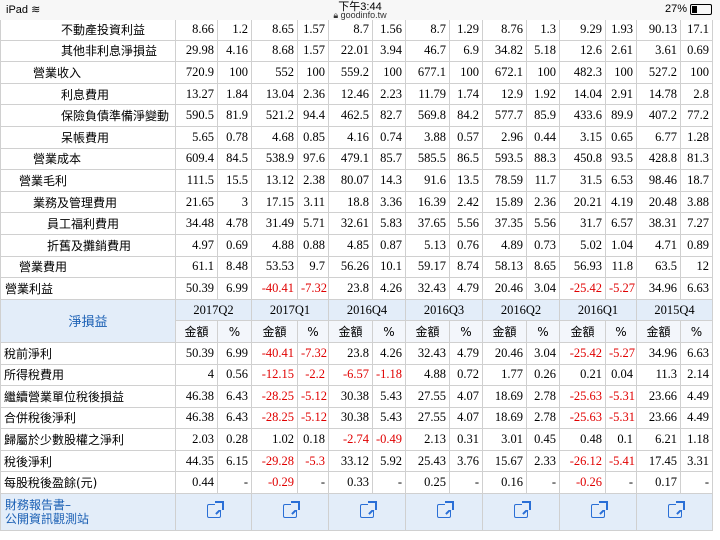 The width and height of the screenshot is (720, 540). Describe the element at coordinates (313, 267) in the screenshot. I see `percent-cell: 9.7` at that location.